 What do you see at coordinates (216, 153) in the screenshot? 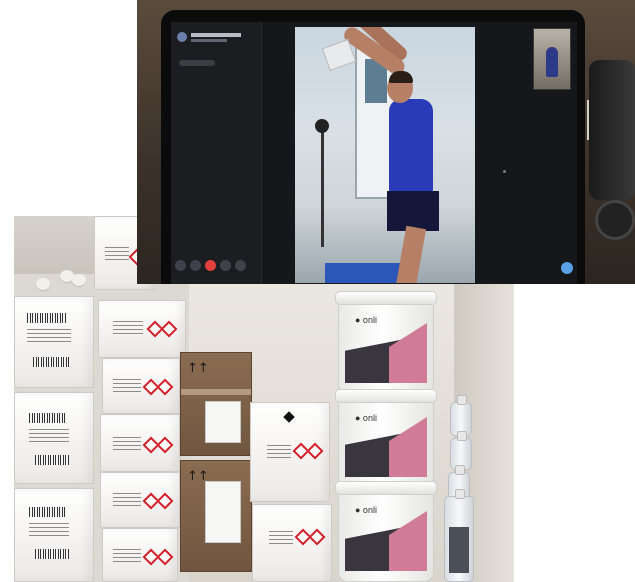
I see `call-sidebar` at bounding box center [216, 153].